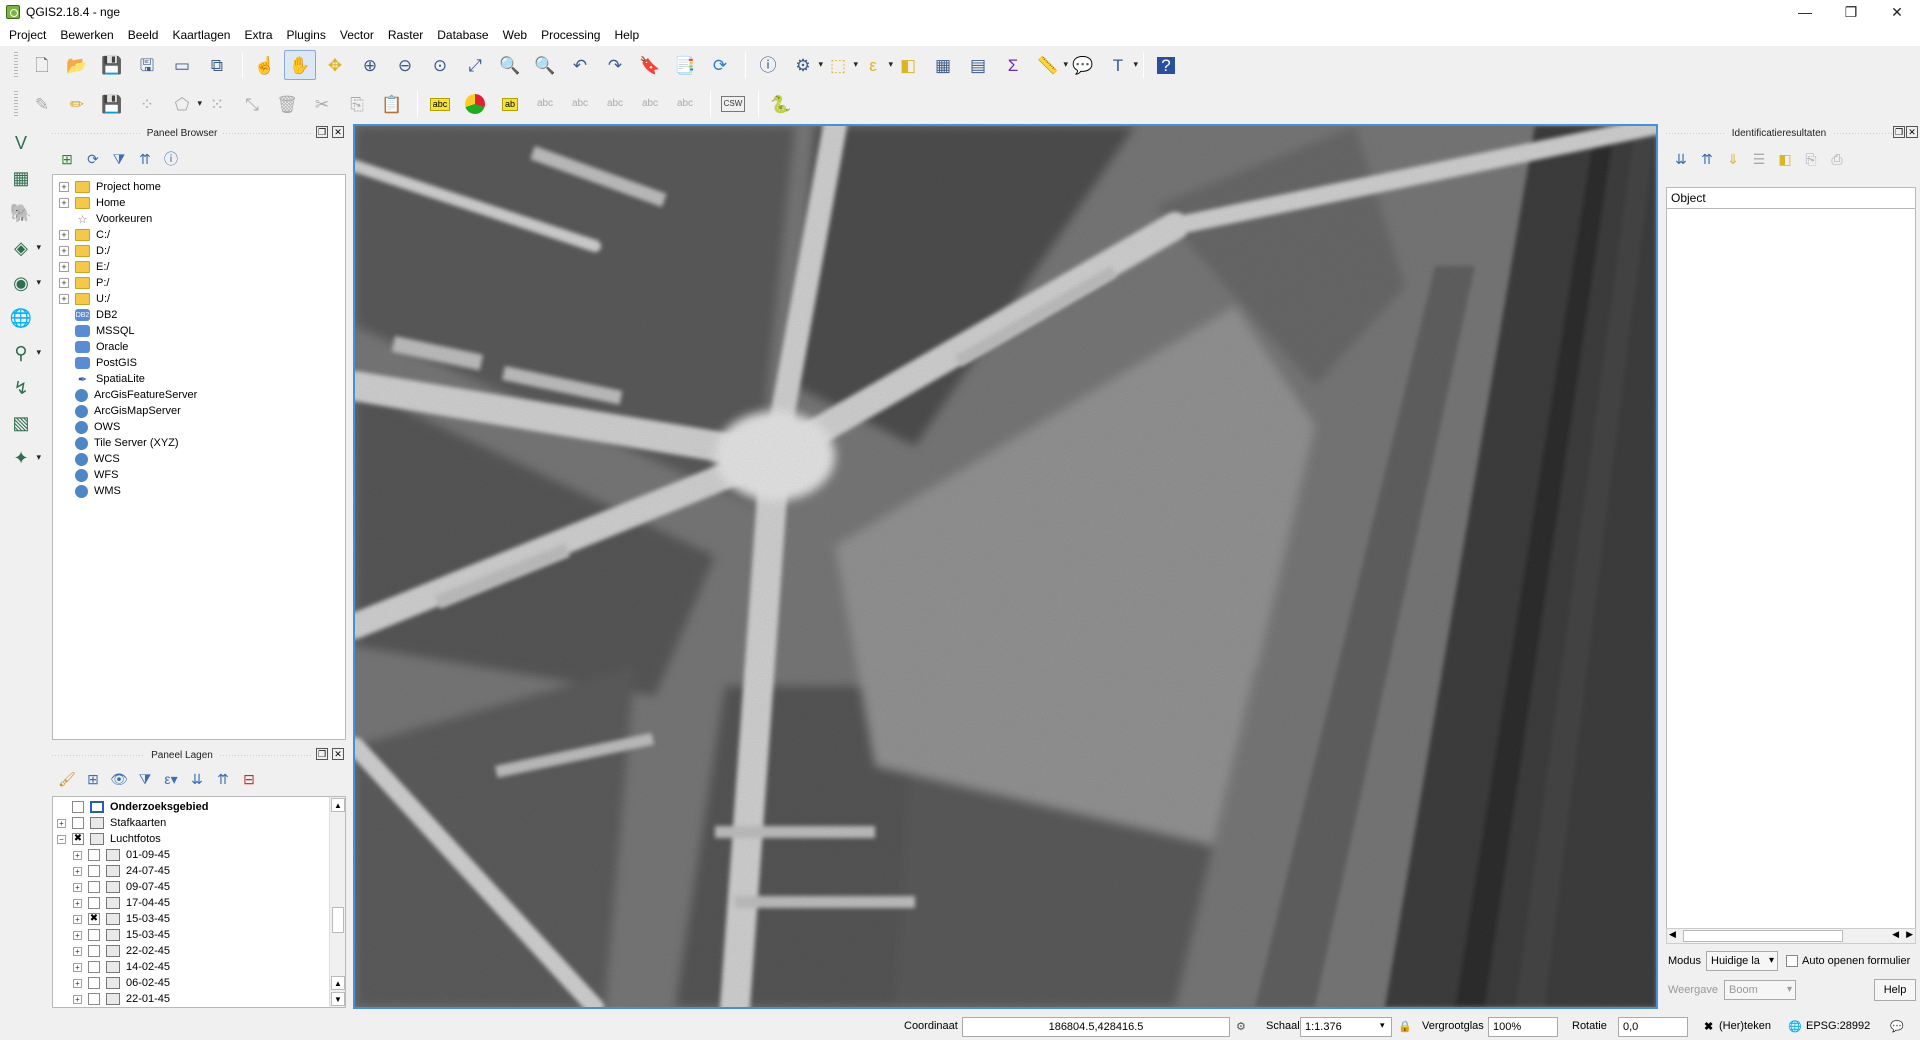  What do you see at coordinates (405, 65) in the screenshot?
I see `zoom-out-icon: ⊖` at bounding box center [405, 65].